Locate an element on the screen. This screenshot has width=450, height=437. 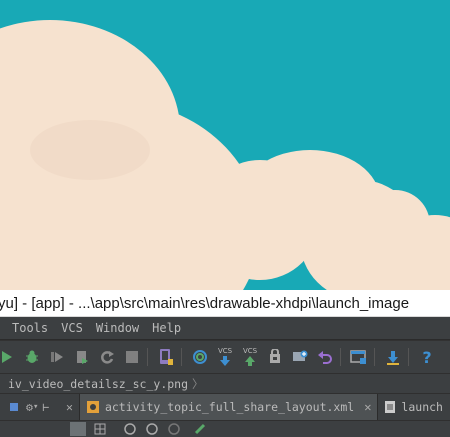
sync-gradle-button is located at coordinates (200, 357).